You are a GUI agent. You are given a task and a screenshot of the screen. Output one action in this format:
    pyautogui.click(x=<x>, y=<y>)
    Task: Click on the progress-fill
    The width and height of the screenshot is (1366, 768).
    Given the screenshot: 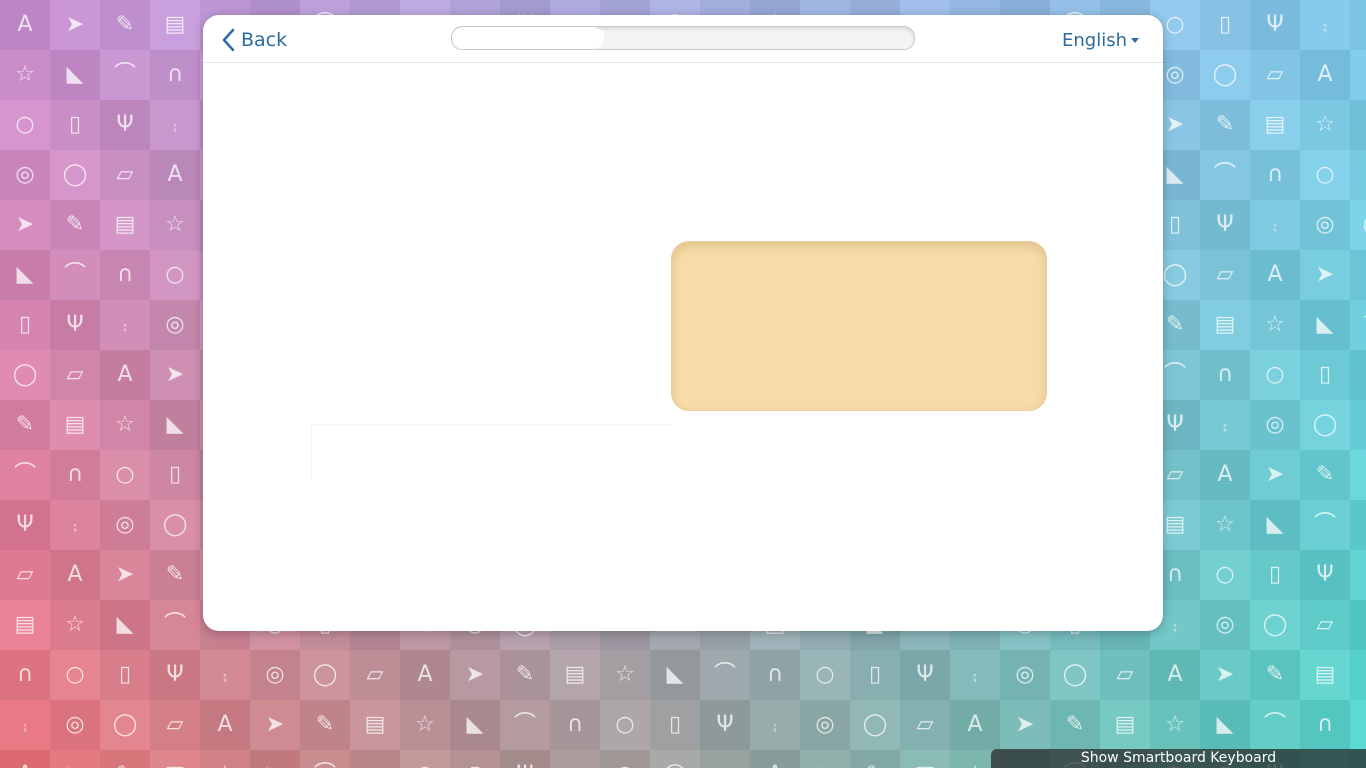 What is the action you would take?
    pyautogui.click(x=528, y=38)
    